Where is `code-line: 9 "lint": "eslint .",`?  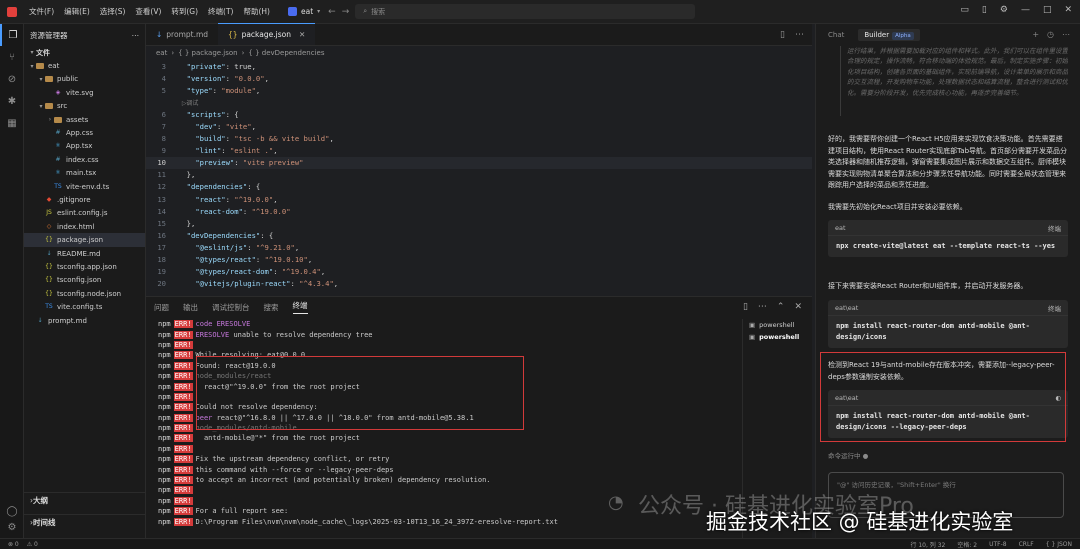
code-line: 9 "lint": "eslint .", is located at coordinates (479, 151).